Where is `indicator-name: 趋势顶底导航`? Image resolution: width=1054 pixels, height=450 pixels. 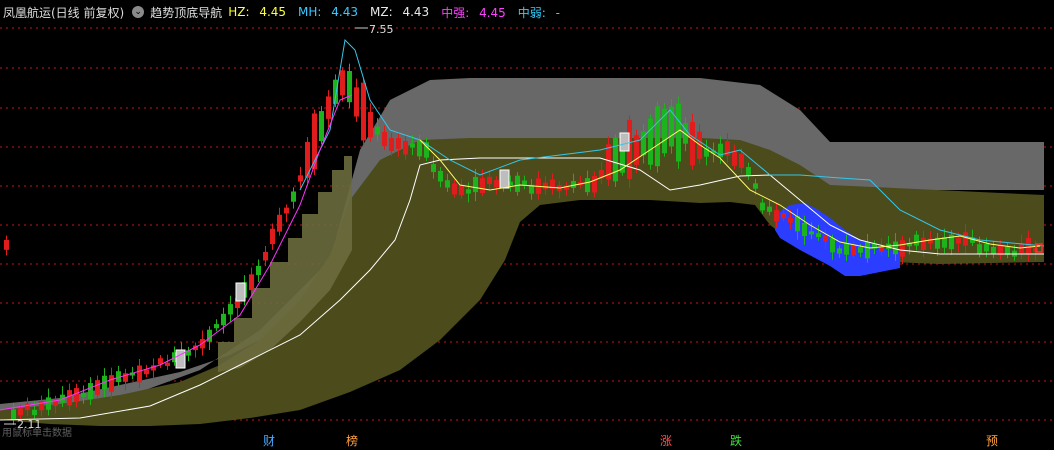
indicator-name: 趋势顶底导航 is located at coordinates (186, 12).